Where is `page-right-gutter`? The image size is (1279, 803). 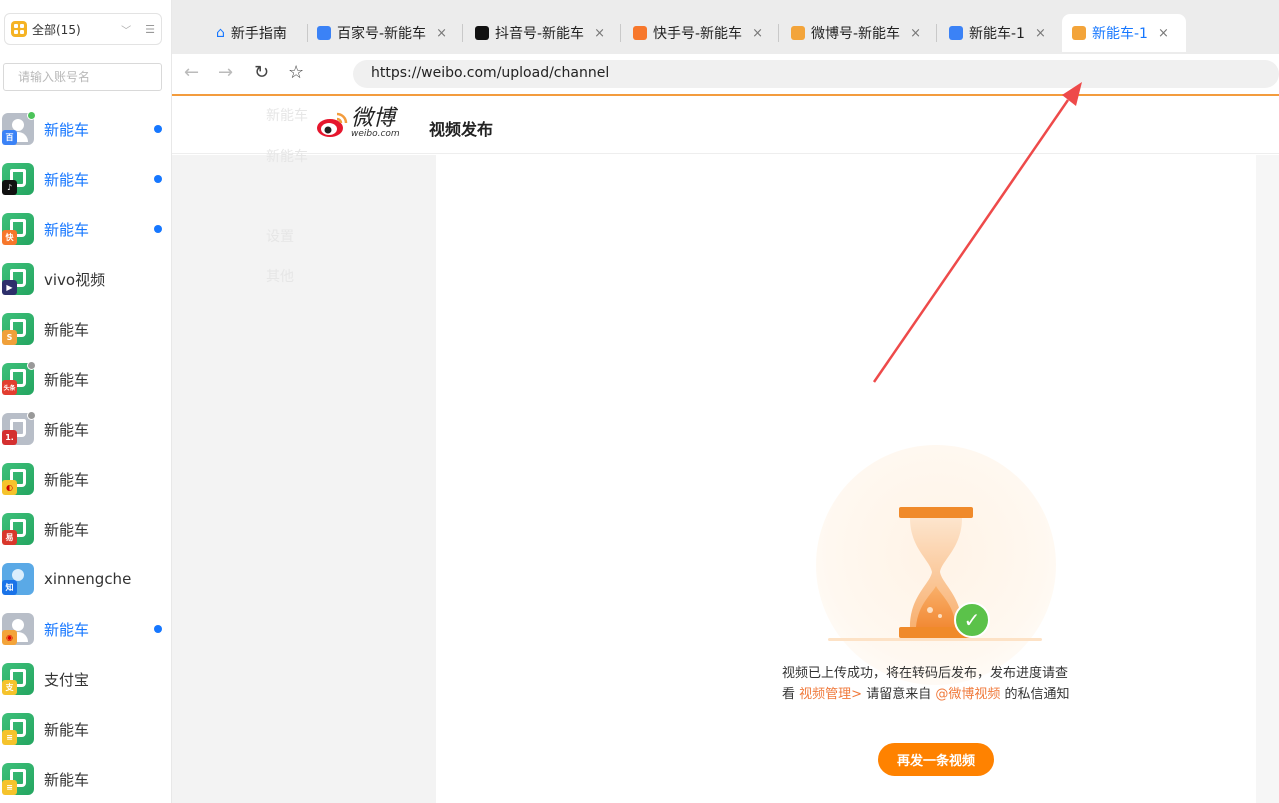
page-right-gutter is located at coordinates (1267, 479).